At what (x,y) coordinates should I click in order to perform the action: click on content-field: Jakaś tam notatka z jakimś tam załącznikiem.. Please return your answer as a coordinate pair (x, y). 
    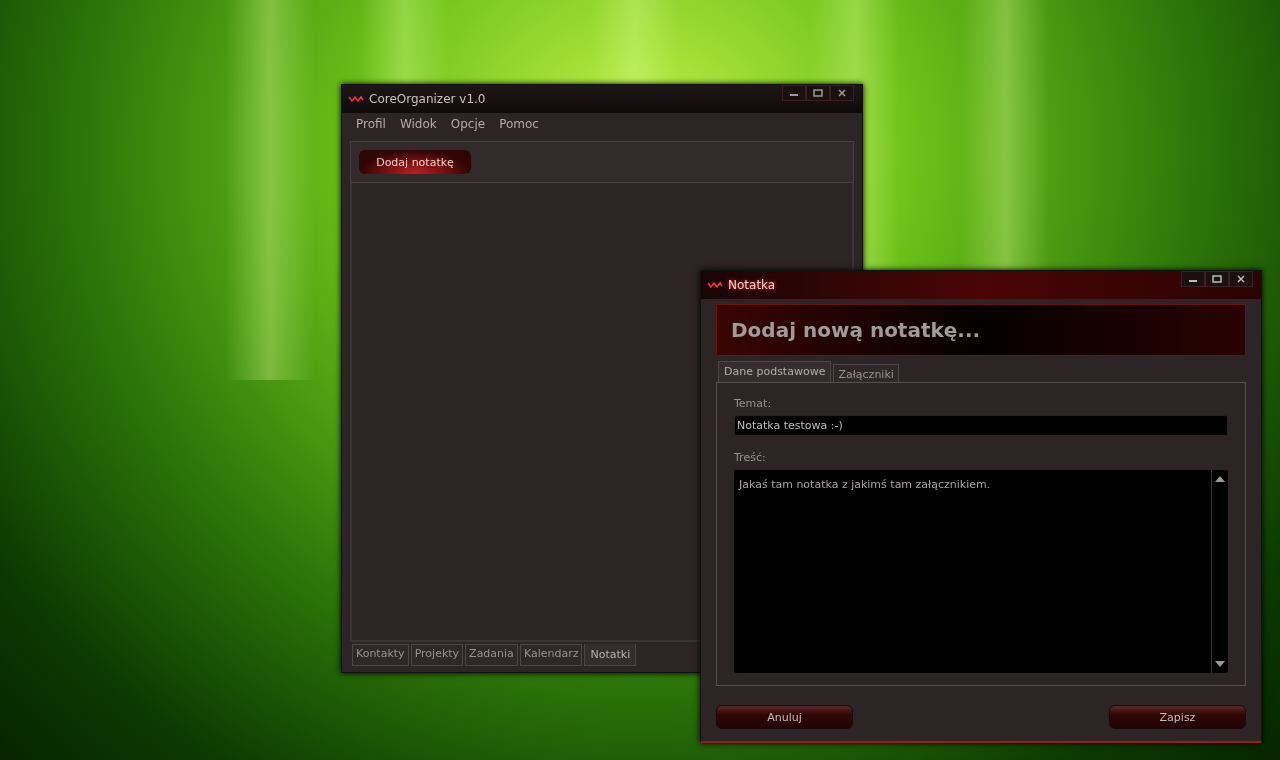
    Looking at the image, I should click on (981, 571).